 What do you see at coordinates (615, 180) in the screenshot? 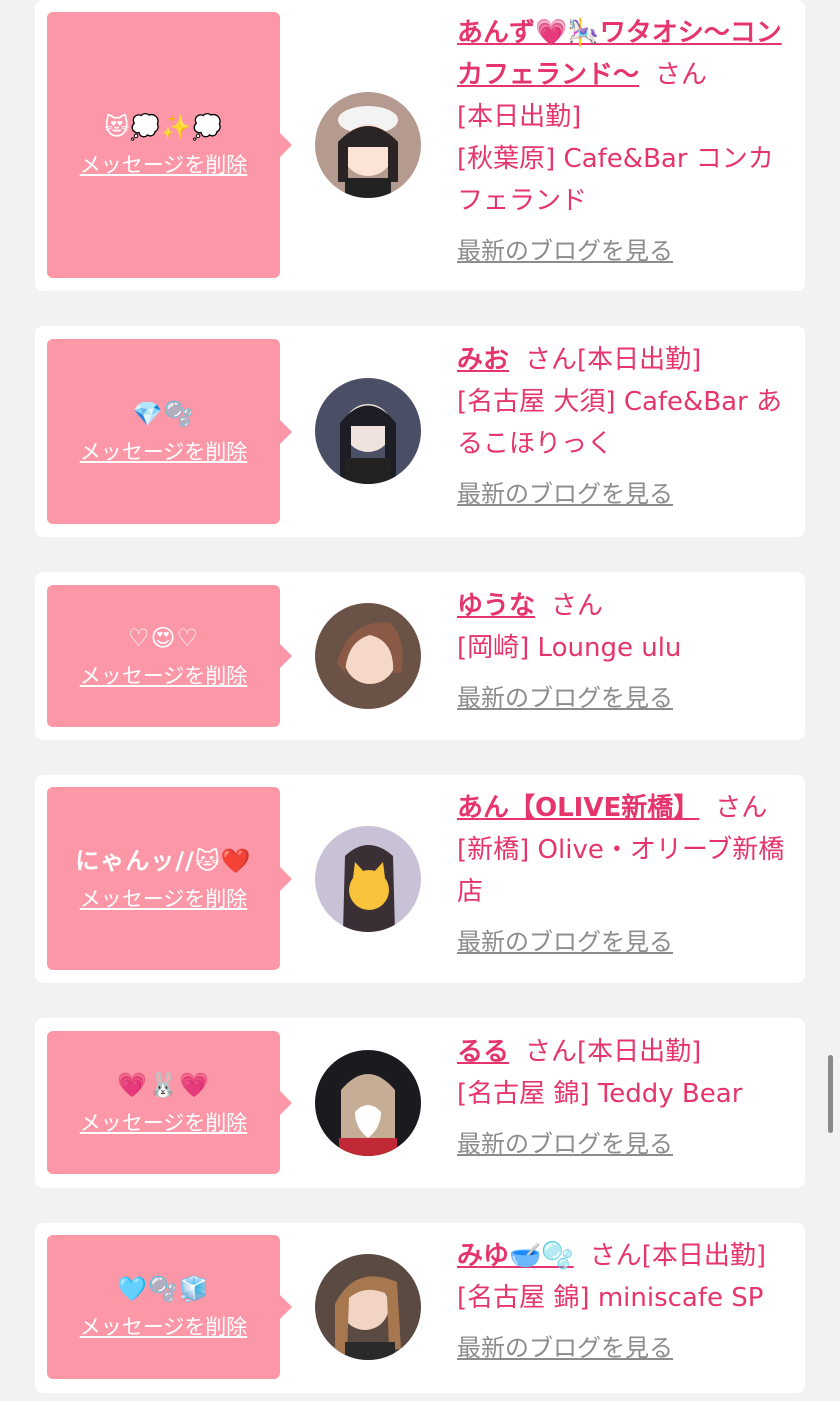
I see `shop-name: [秋葉原] Cafe&Bar コンカフェランド` at bounding box center [615, 180].